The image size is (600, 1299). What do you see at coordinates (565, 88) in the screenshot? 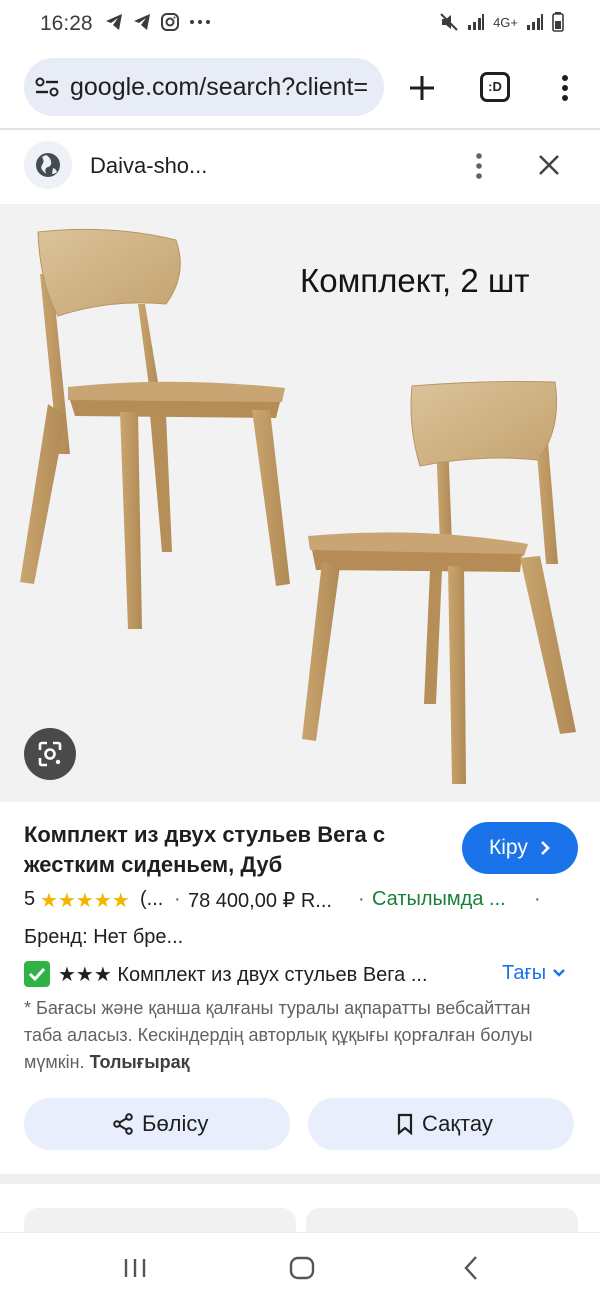
I see `browser-menu-icon` at bounding box center [565, 88].